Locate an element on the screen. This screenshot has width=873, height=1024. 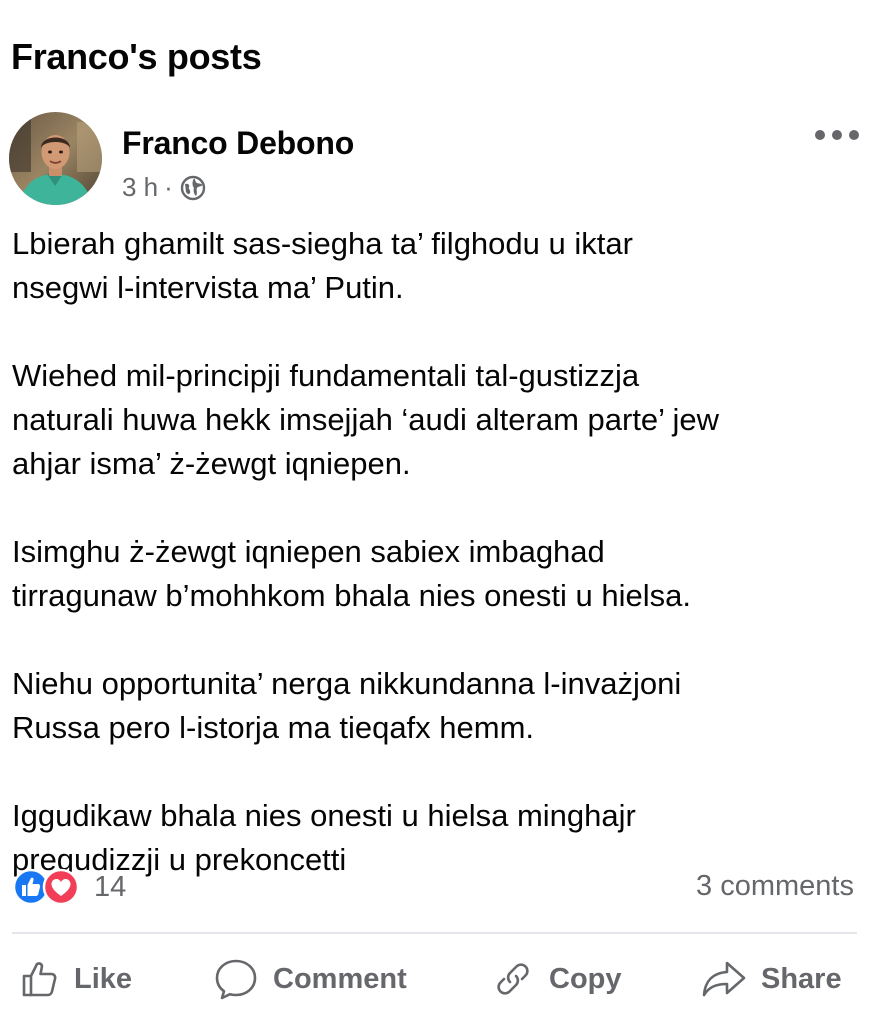
post-time: 3 h is located at coordinates (140, 187).